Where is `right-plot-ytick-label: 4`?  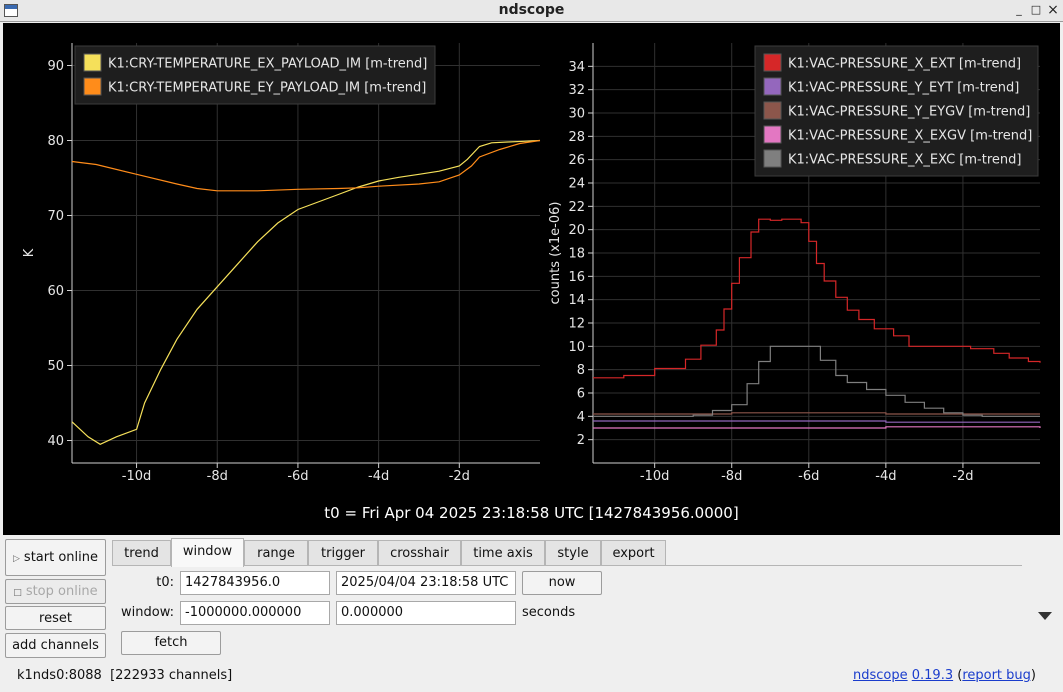 right-plot-ytick-label: 4 is located at coordinates (581, 417).